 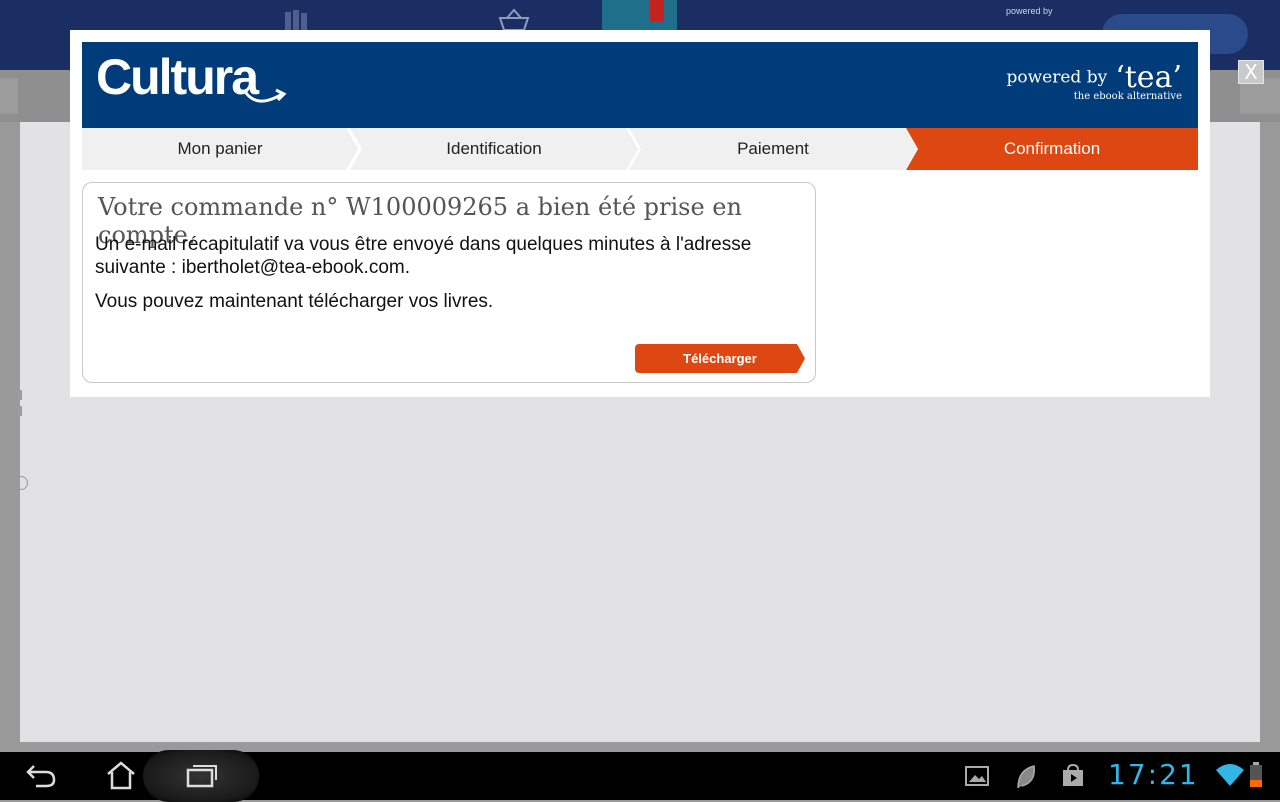 I want to click on wifi-icon, so click(x=1230, y=777).